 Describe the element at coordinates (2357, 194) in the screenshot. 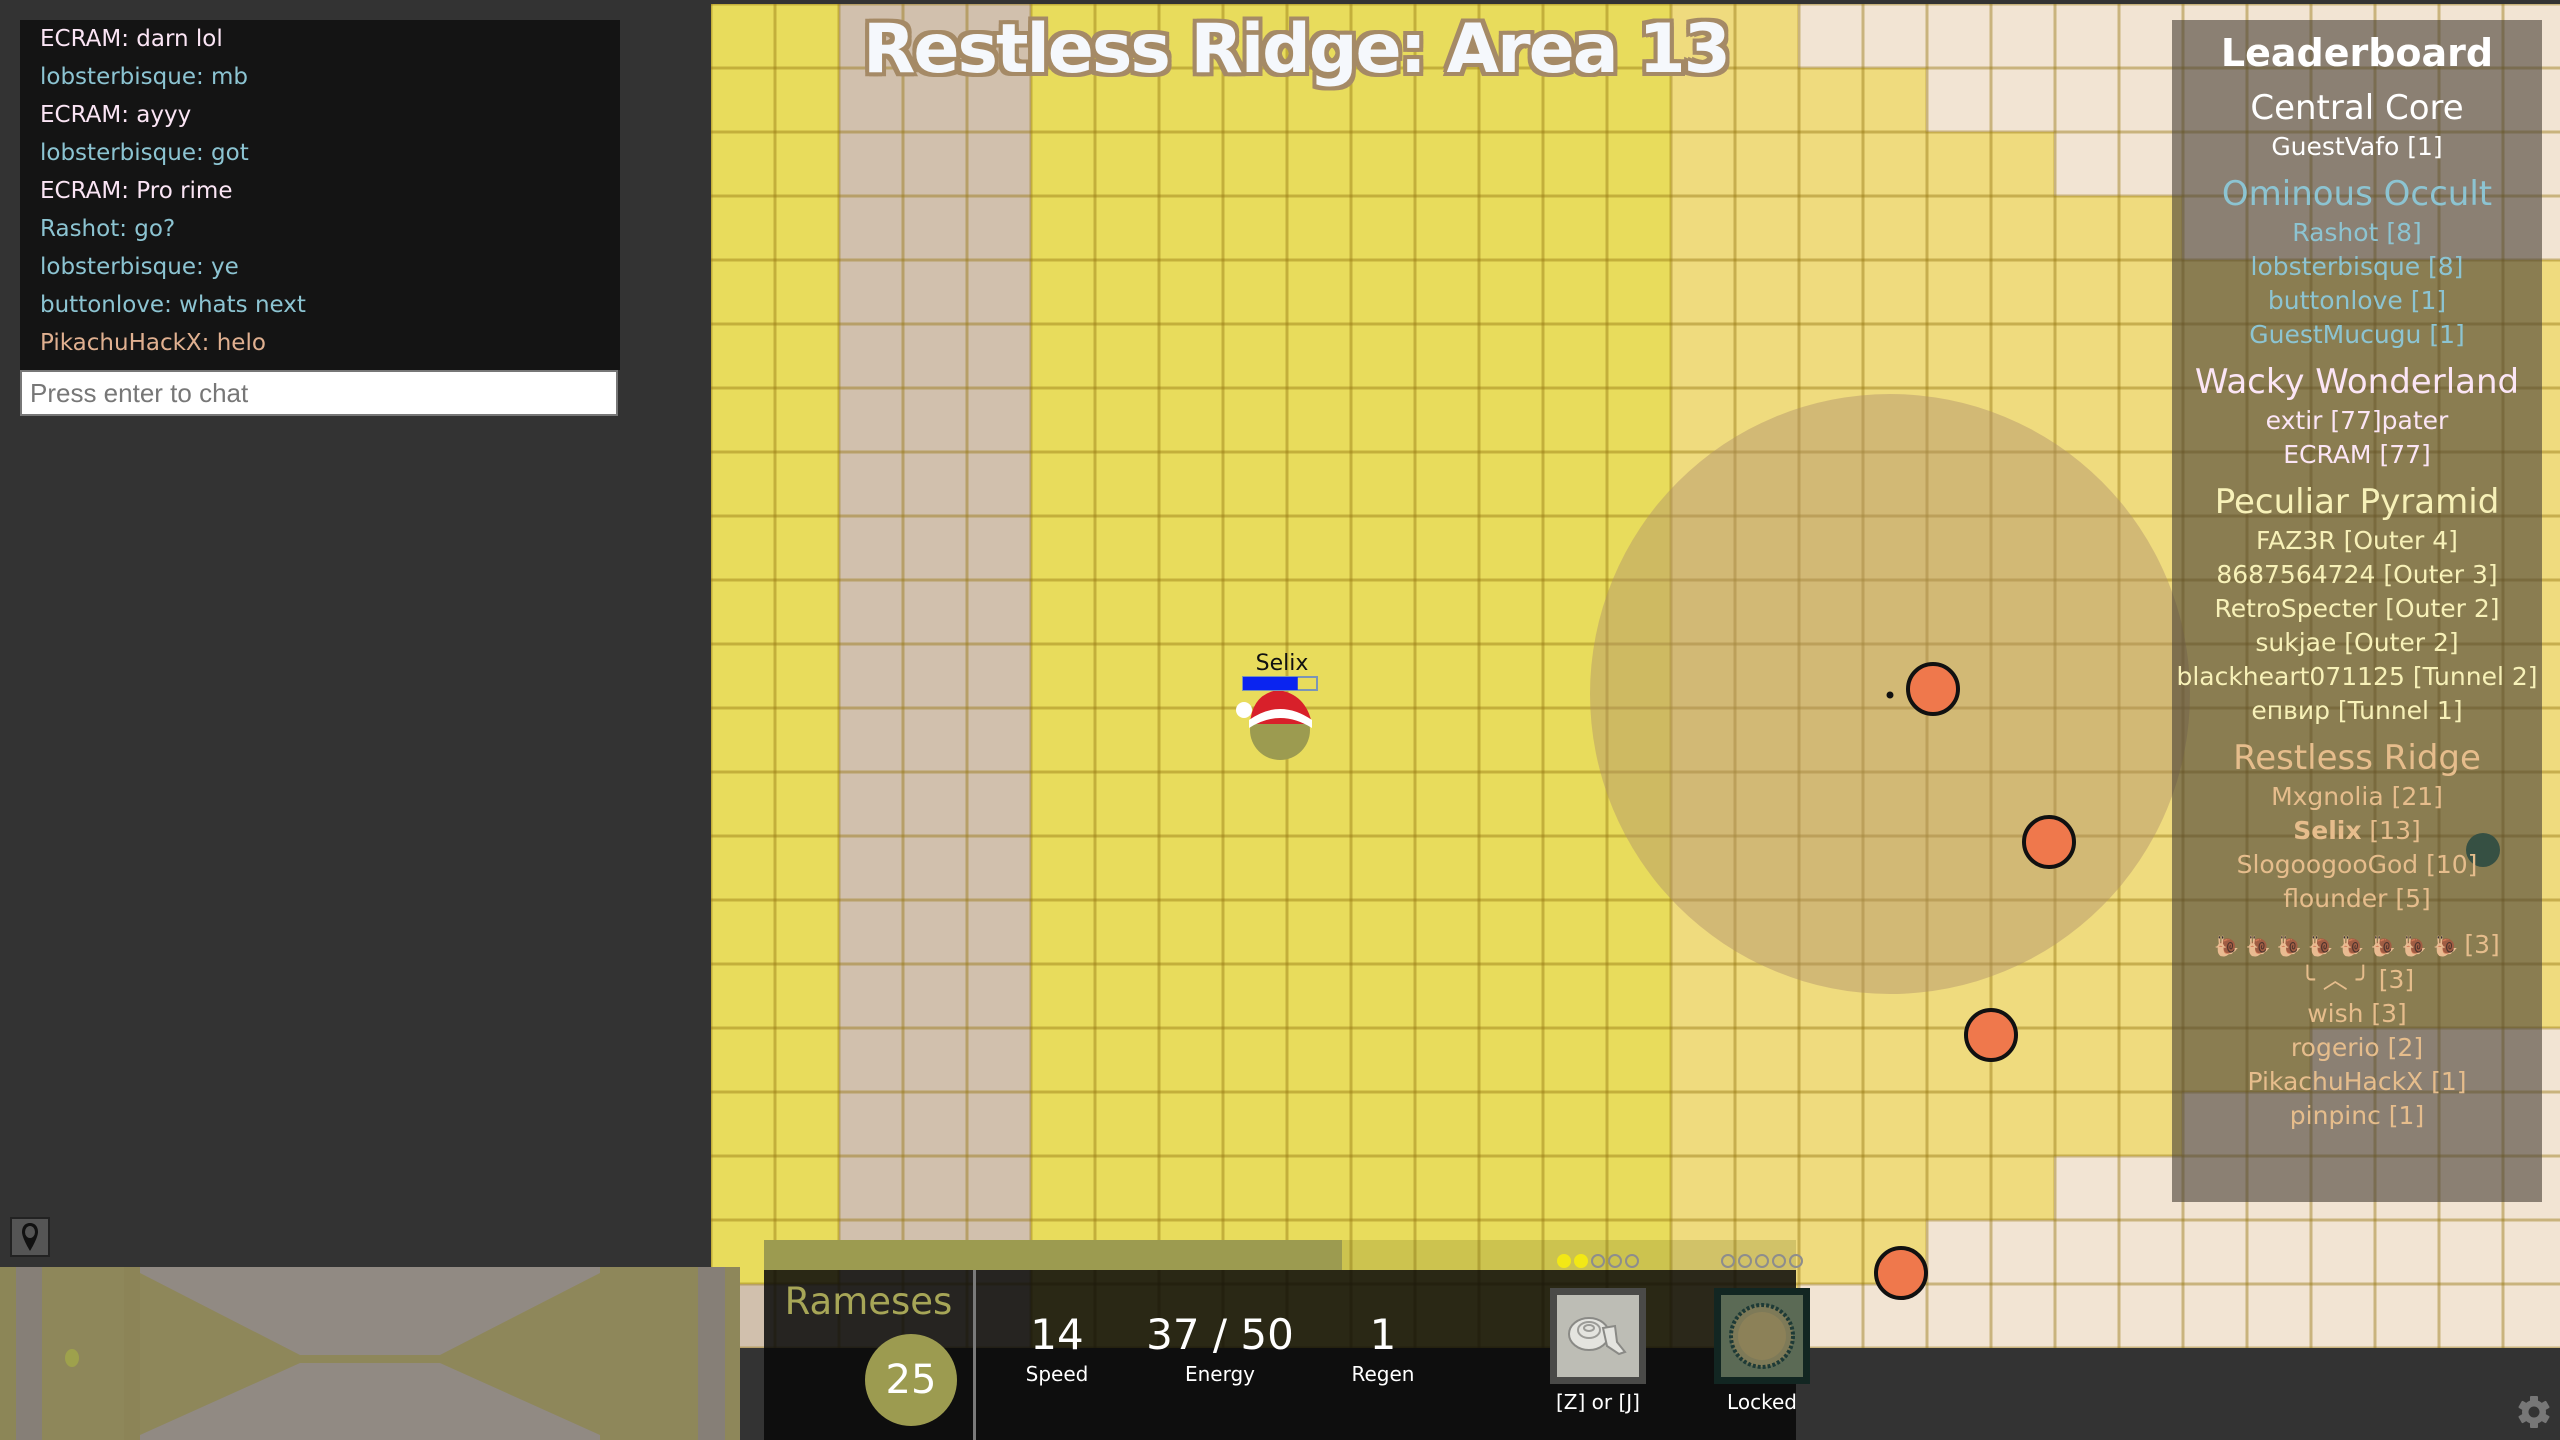

I see `leaderboard-area-name: Ominous Occult` at that location.